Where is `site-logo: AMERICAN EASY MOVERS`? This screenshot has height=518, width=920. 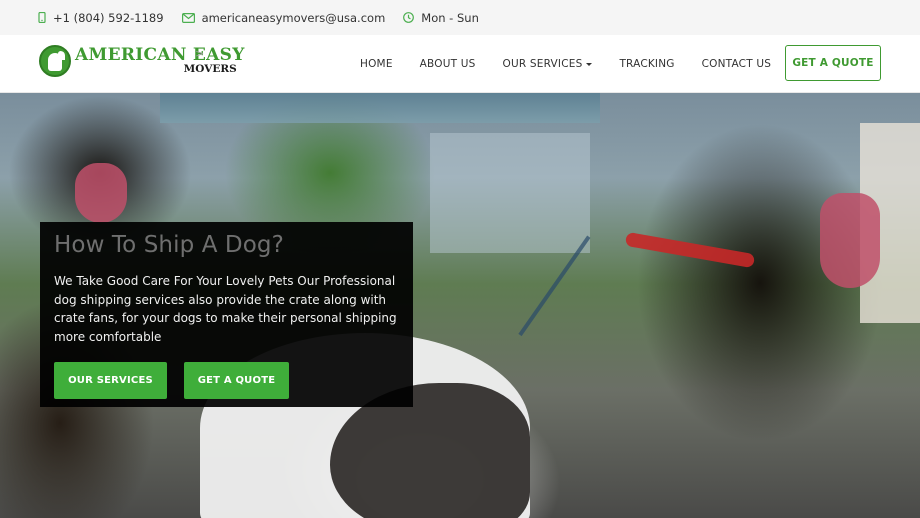 site-logo: AMERICAN EASY MOVERS is located at coordinates (142, 61).